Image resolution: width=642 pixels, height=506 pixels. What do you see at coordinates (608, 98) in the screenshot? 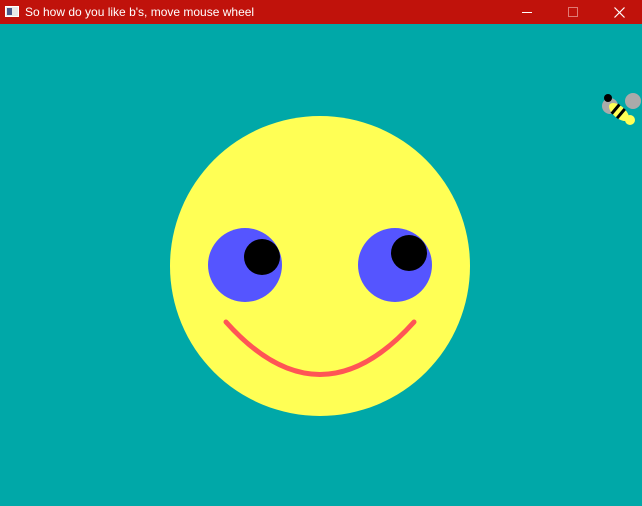
I see `bee-head` at bounding box center [608, 98].